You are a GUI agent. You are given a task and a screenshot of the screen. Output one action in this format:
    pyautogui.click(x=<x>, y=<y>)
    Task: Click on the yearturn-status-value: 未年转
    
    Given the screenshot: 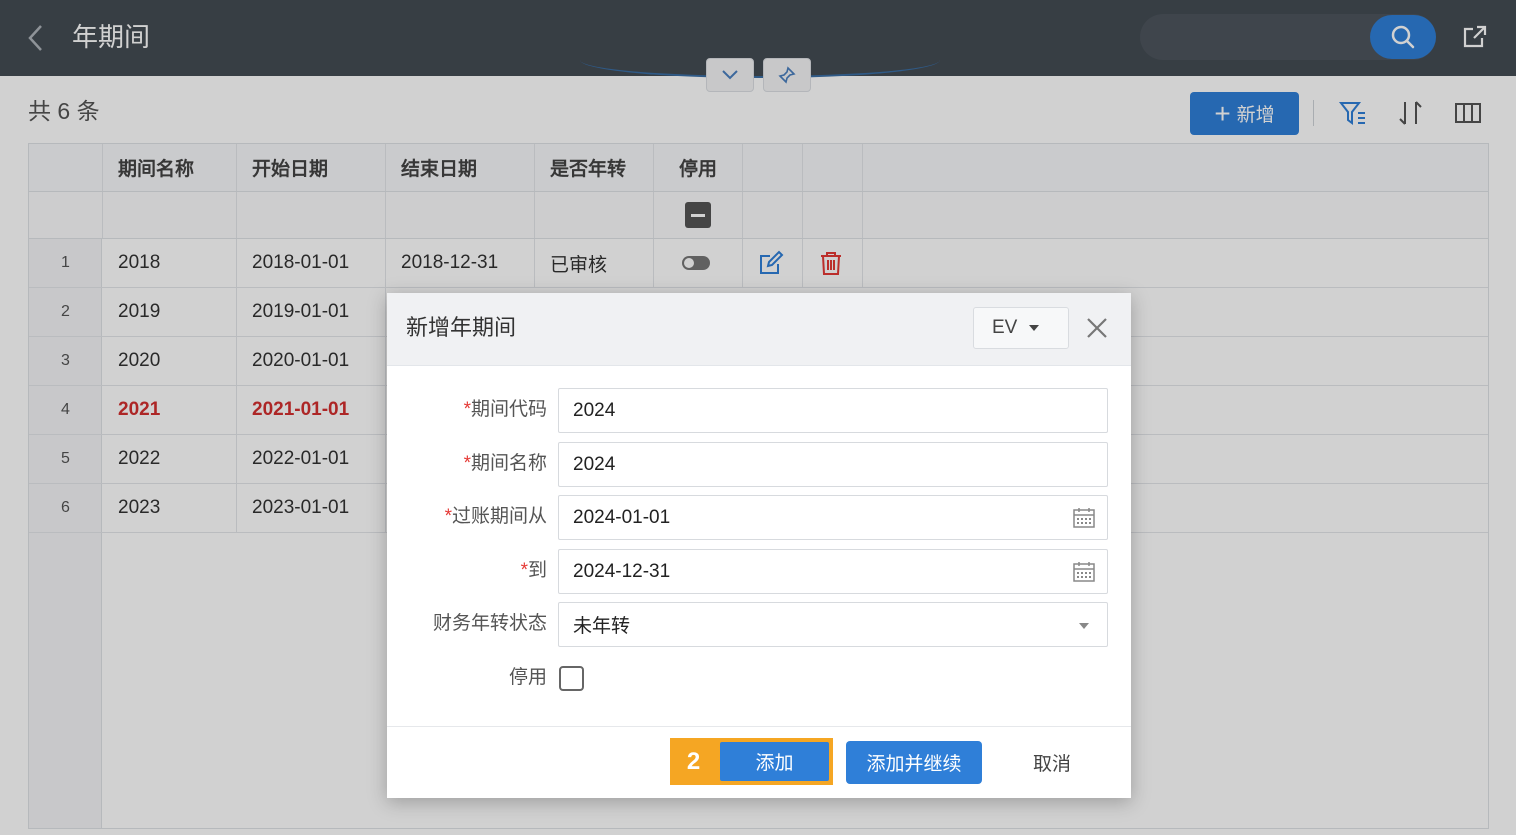 What is the action you would take?
    pyautogui.click(x=602, y=626)
    